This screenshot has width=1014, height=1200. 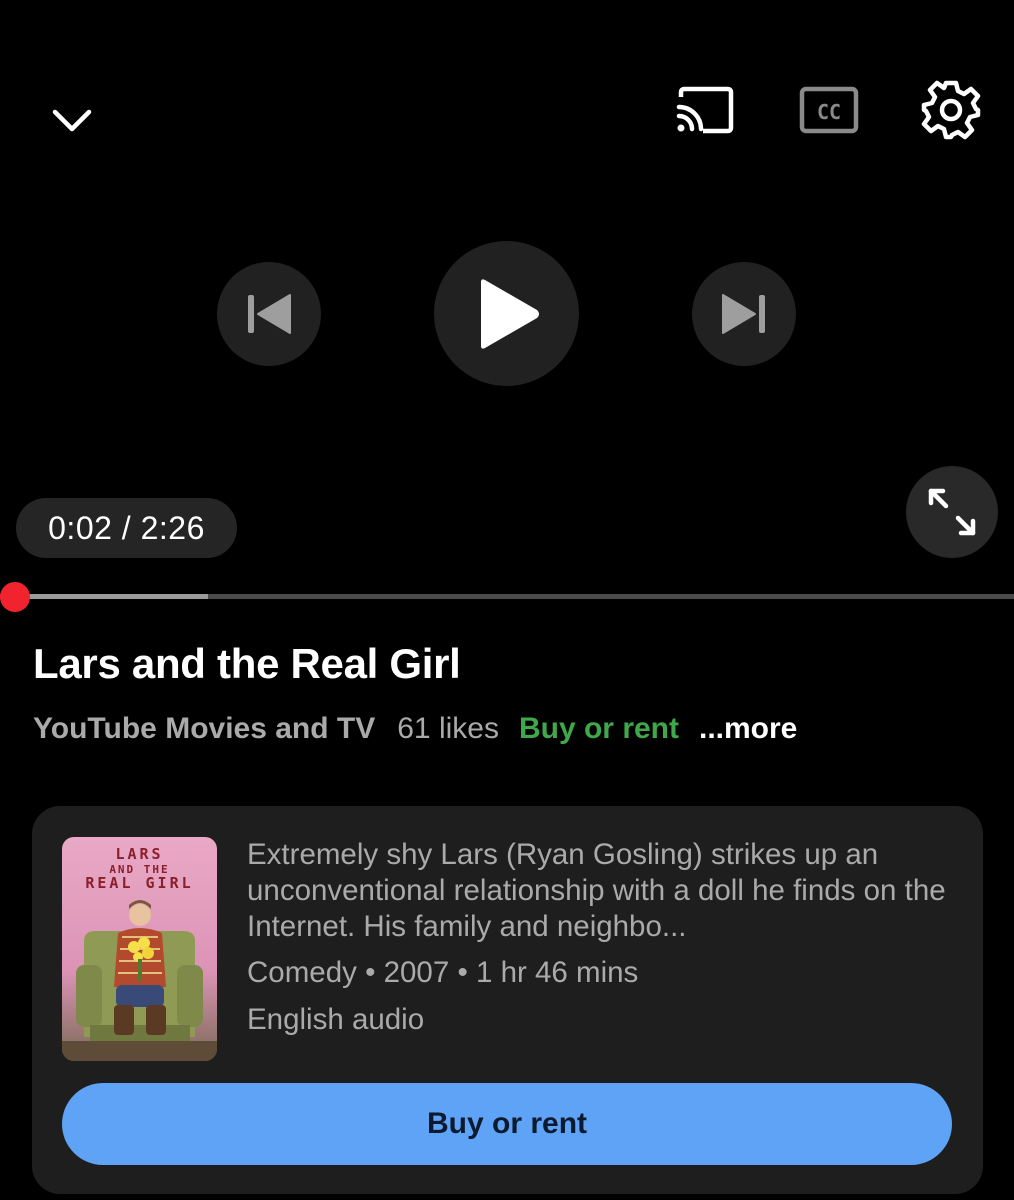 What do you see at coordinates (952, 512) in the screenshot?
I see `fullscreen-icon` at bounding box center [952, 512].